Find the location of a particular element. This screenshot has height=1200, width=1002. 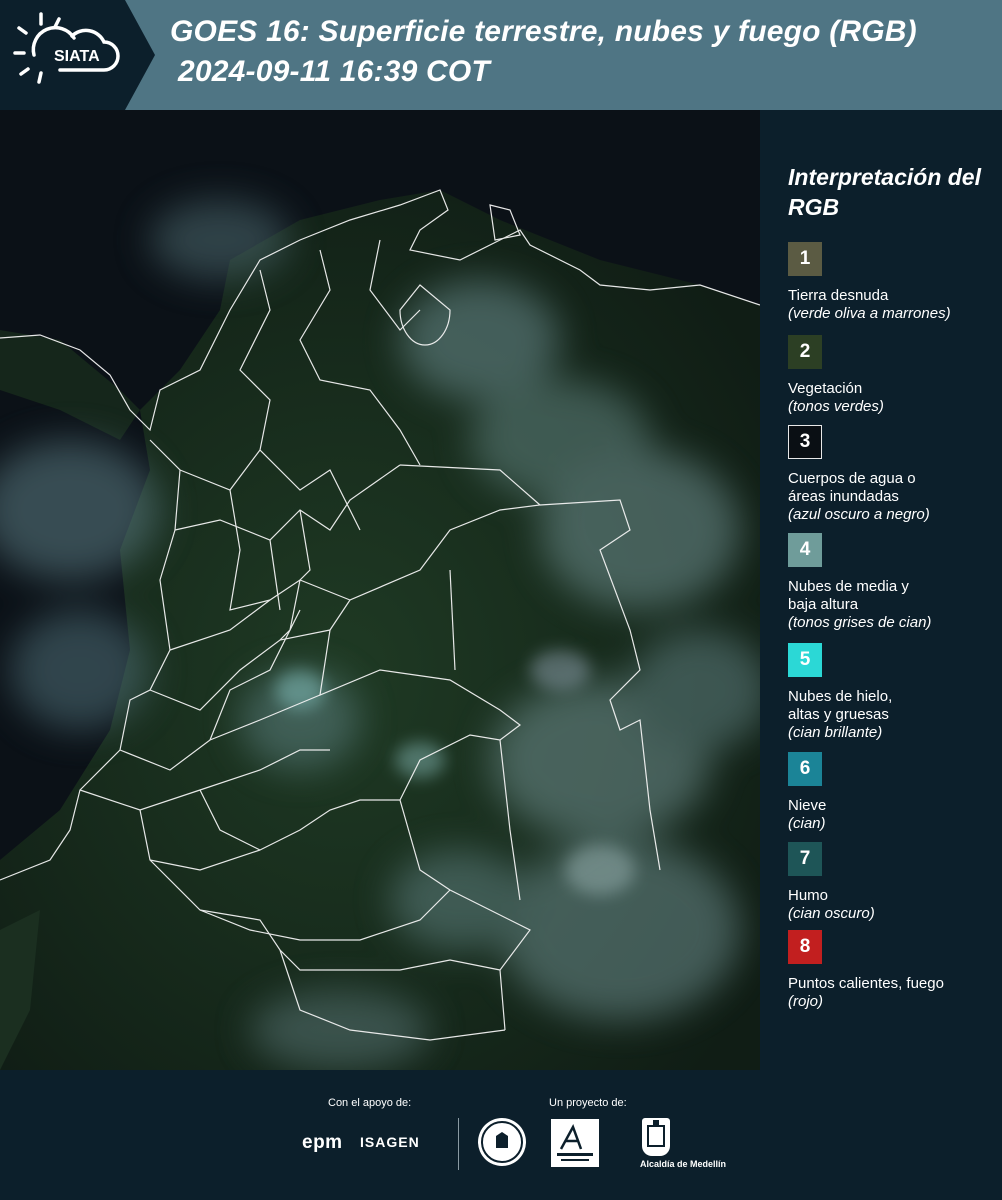

legend-note: (cian brillante) is located at coordinates (835, 732).